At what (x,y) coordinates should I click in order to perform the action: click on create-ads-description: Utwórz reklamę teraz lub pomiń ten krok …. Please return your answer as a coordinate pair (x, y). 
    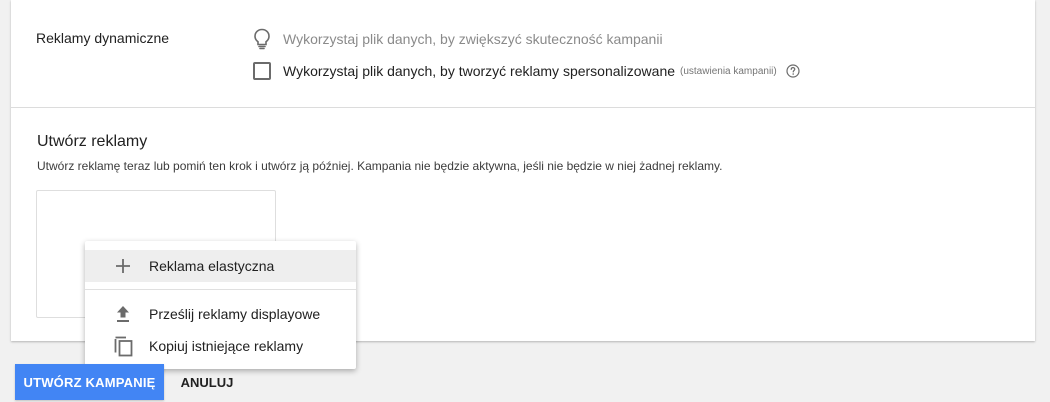
    Looking at the image, I should click on (380, 166).